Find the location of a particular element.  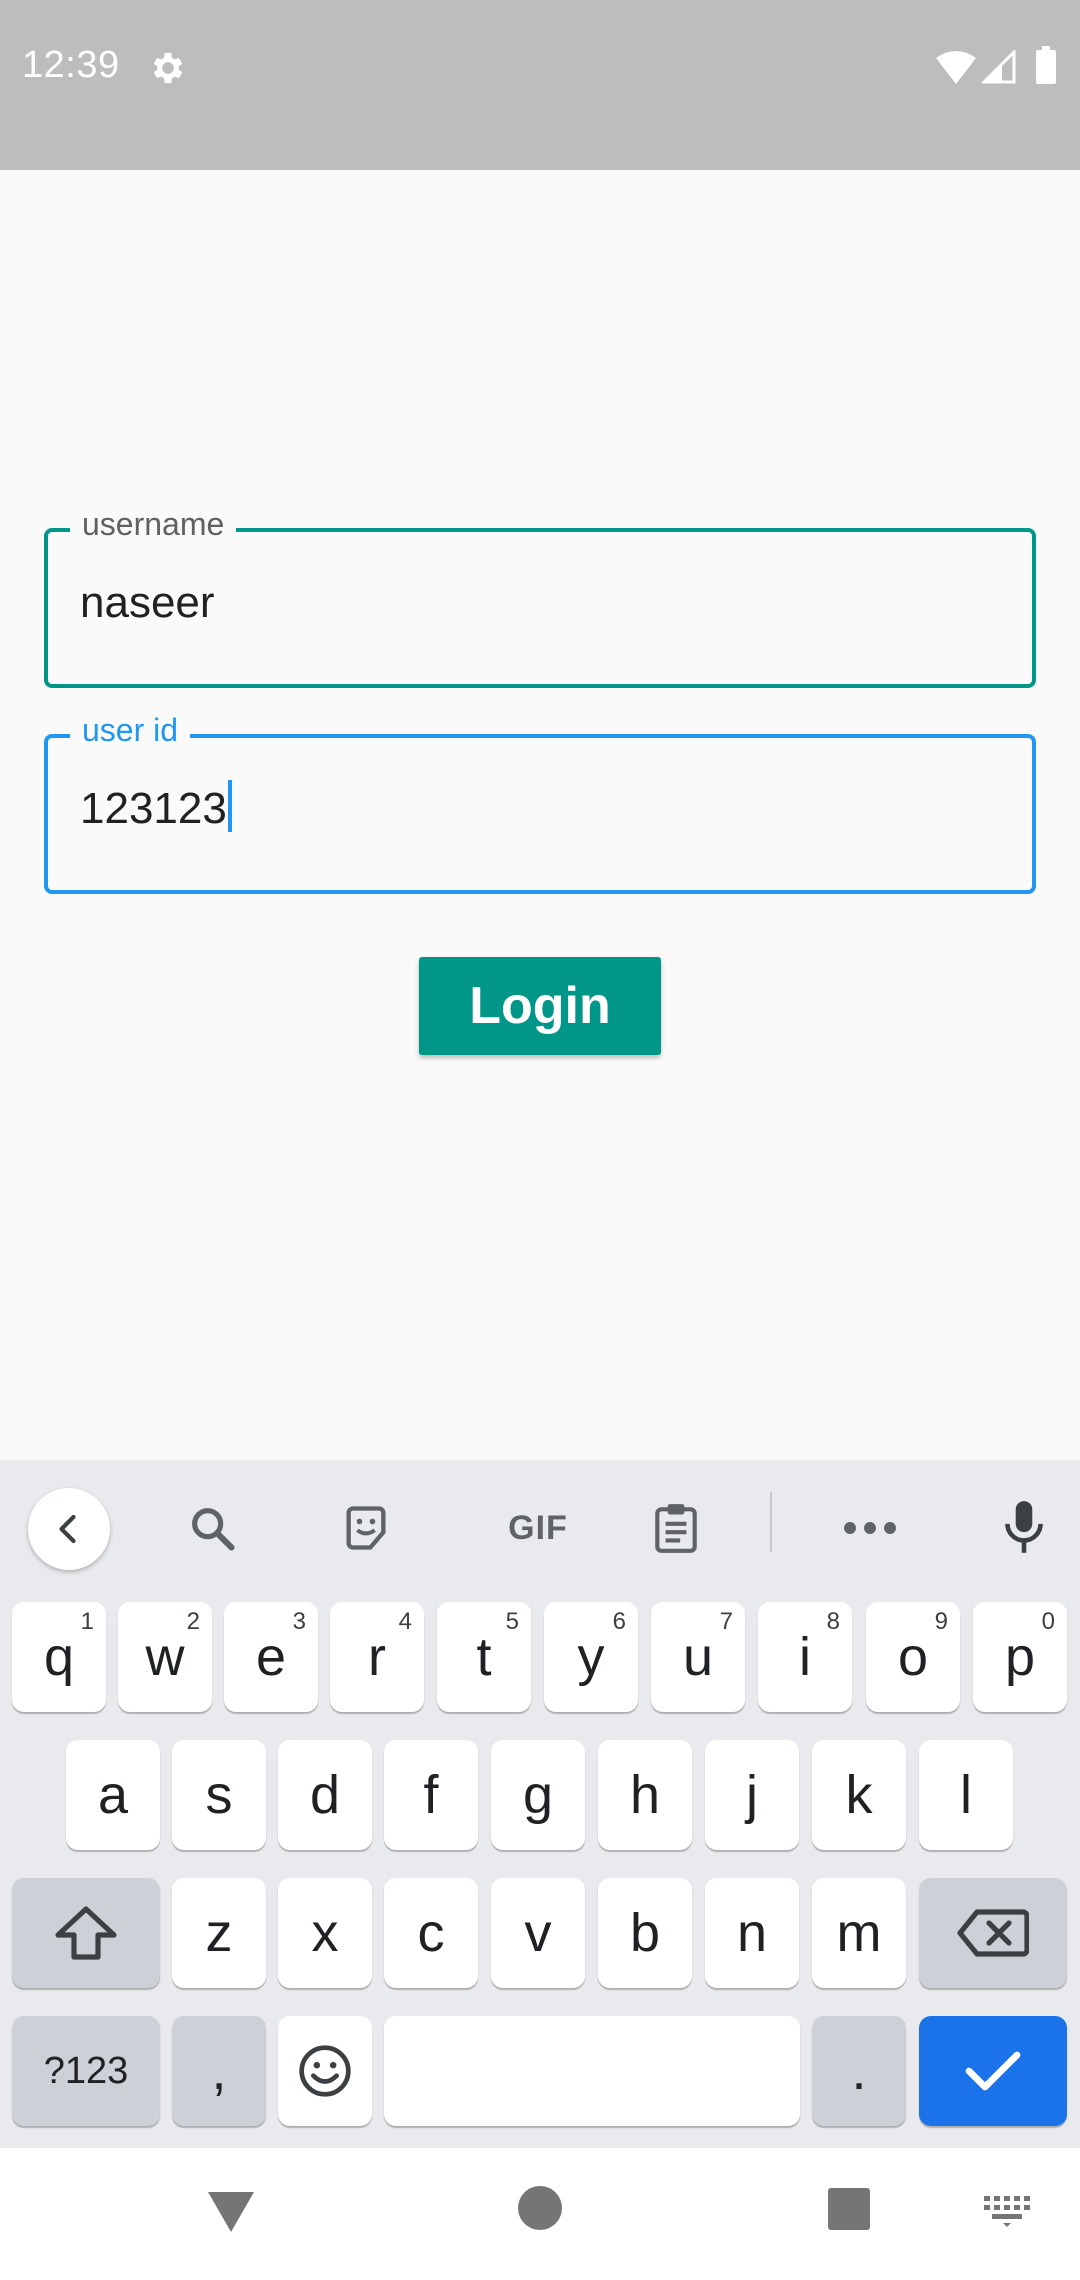

key-hint: 0 is located at coordinates (1048, 1621).